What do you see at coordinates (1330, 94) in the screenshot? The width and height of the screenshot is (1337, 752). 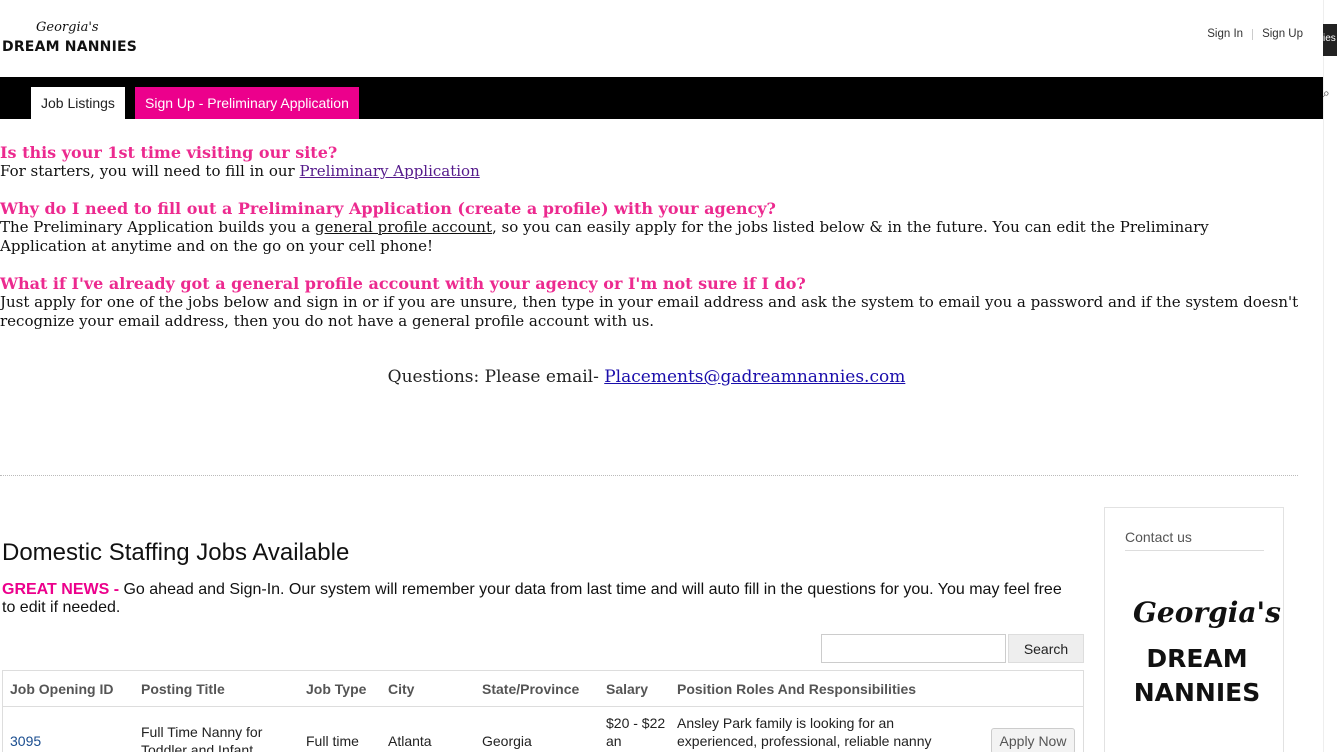 I see `side-search-icon: ⌕` at bounding box center [1330, 94].